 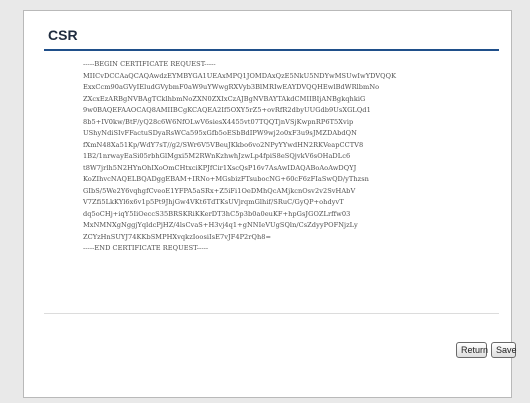 What do you see at coordinates (271, 313) in the screenshot?
I see `bottom-divider` at bounding box center [271, 313].